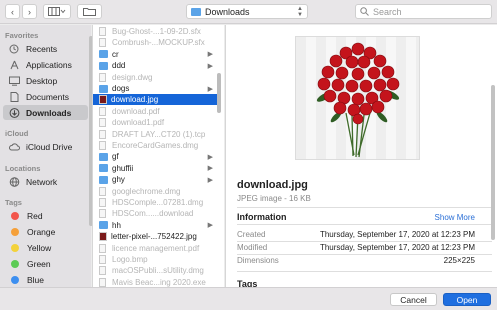 This screenshot has width=497, height=310. Describe the element at coordinates (155, 202) in the screenshot. I see `file-row: HDSComple...07281.dmg` at that location.